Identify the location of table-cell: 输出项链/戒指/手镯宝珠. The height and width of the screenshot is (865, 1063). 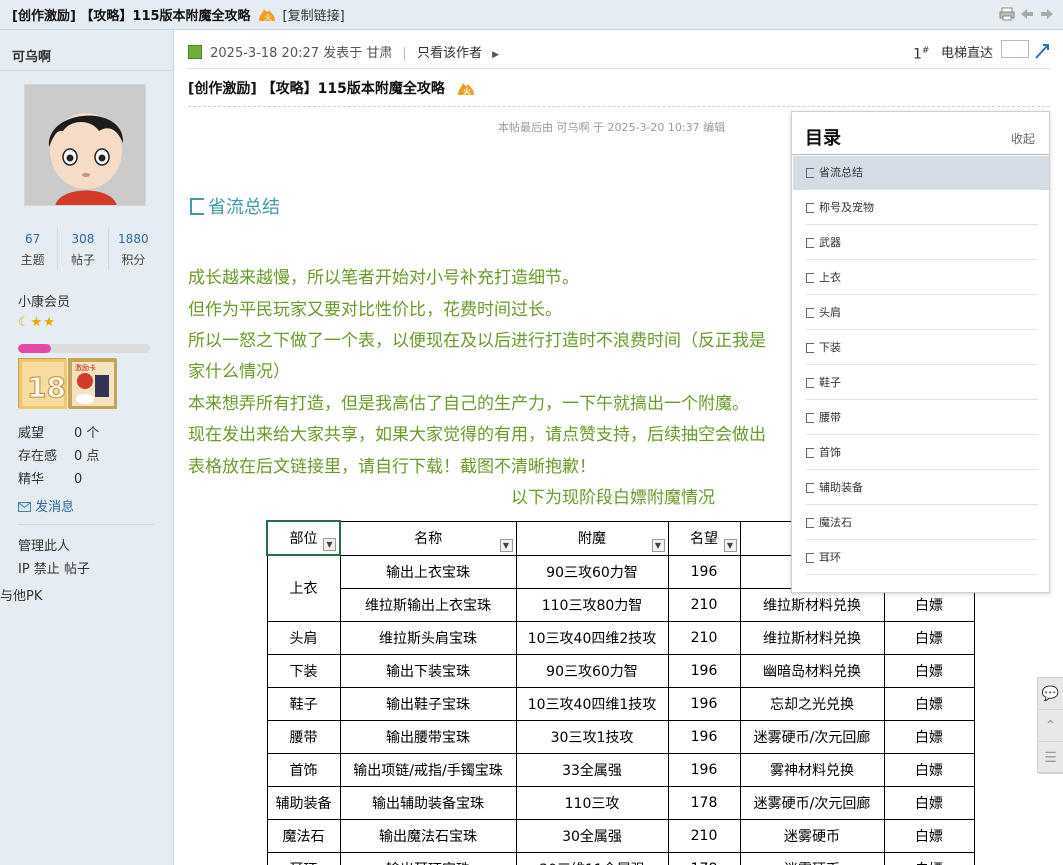
(428, 769).